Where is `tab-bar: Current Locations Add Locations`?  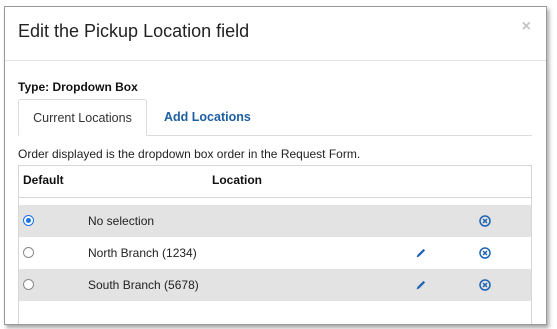 tab-bar: Current Locations Add Locations is located at coordinates (275, 117).